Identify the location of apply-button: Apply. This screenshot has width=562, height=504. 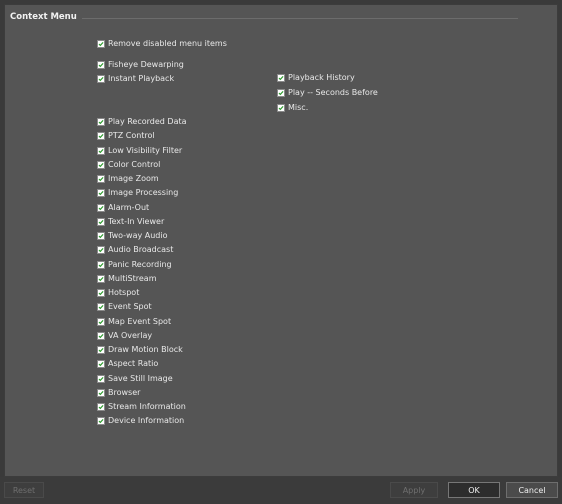
(414, 490).